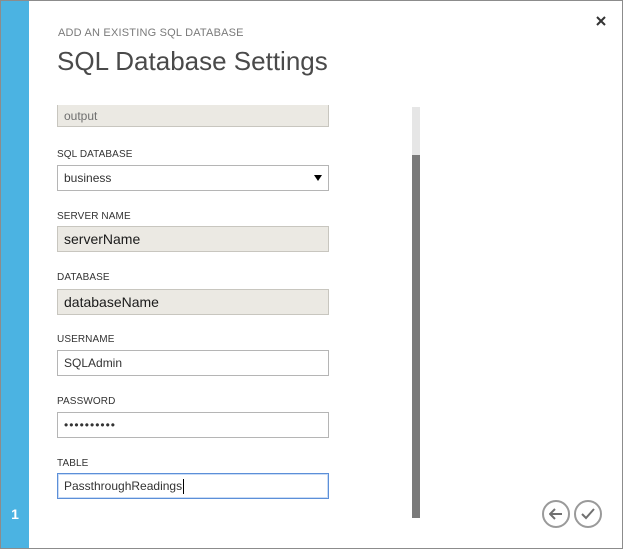 The height and width of the screenshot is (549, 623). What do you see at coordinates (88, 178) in the screenshot?
I see `sql-database-value: business` at bounding box center [88, 178].